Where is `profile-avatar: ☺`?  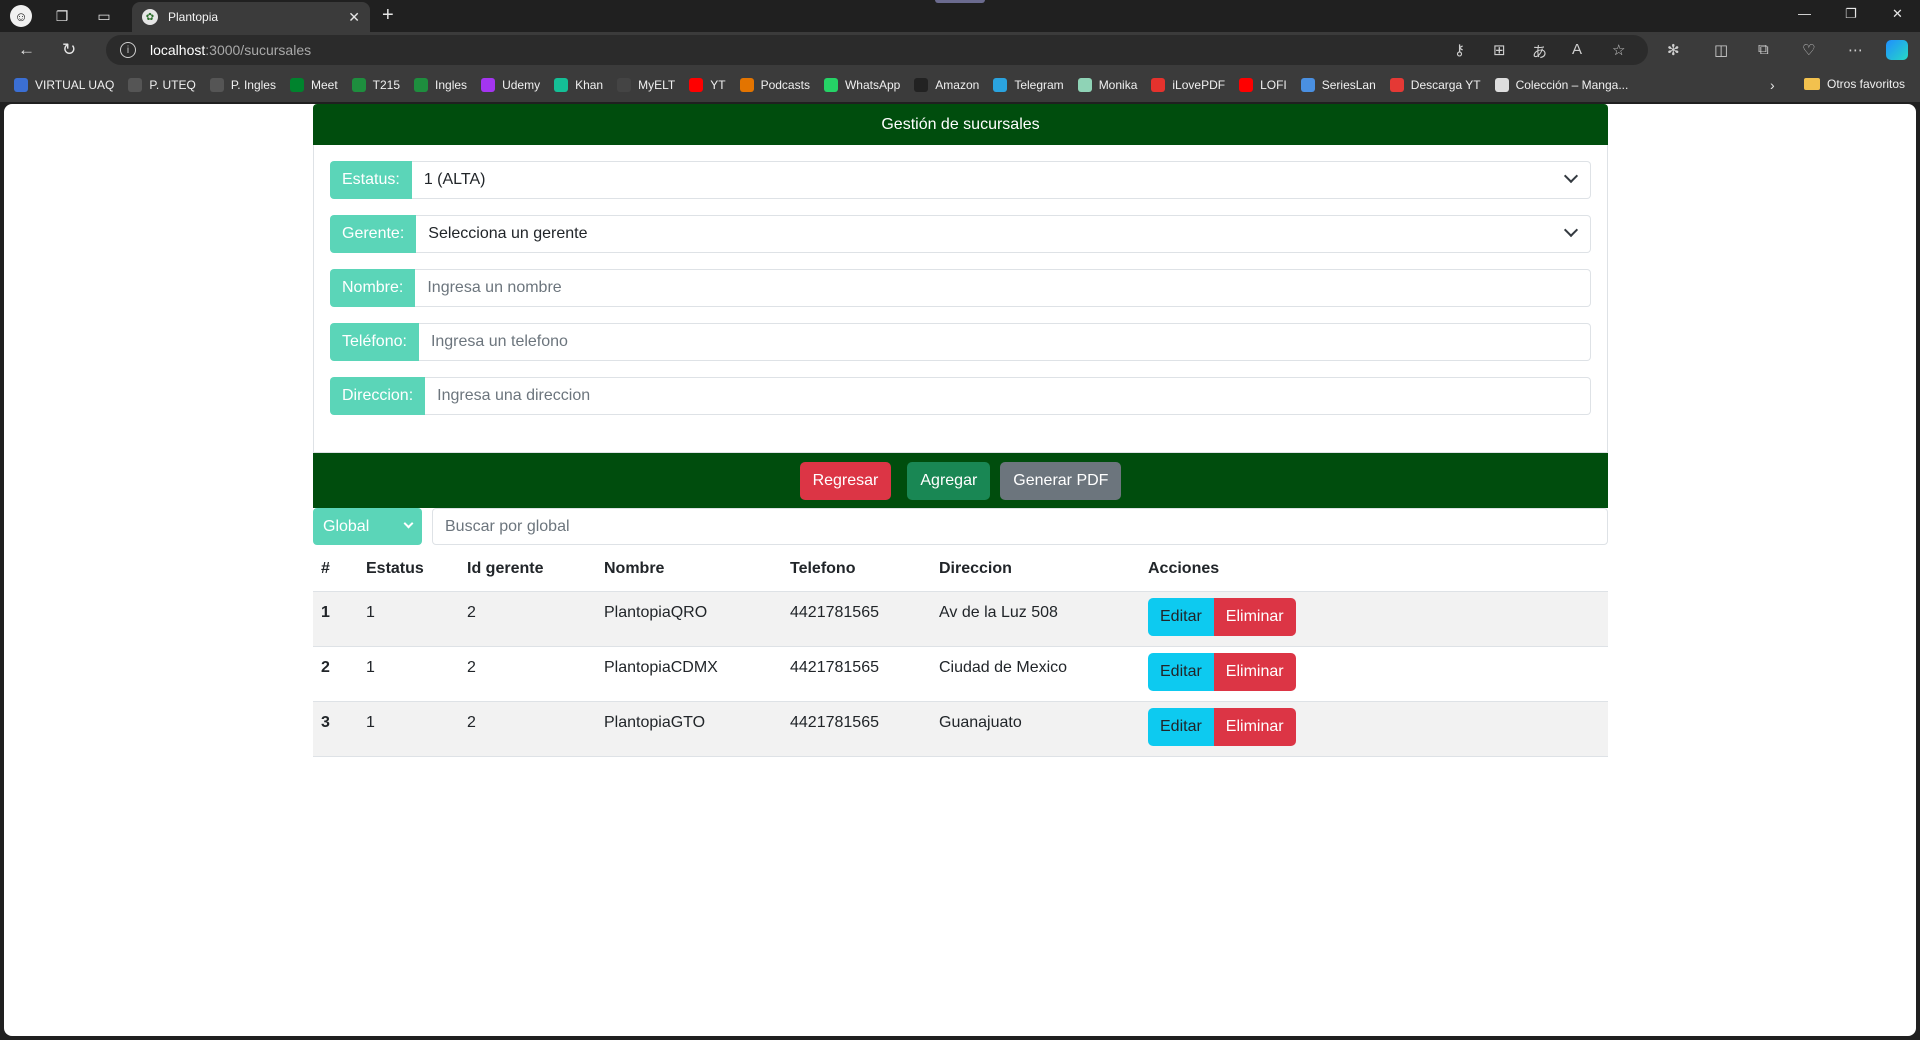
profile-avatar: ☺ is located at coordinates (21, 16).